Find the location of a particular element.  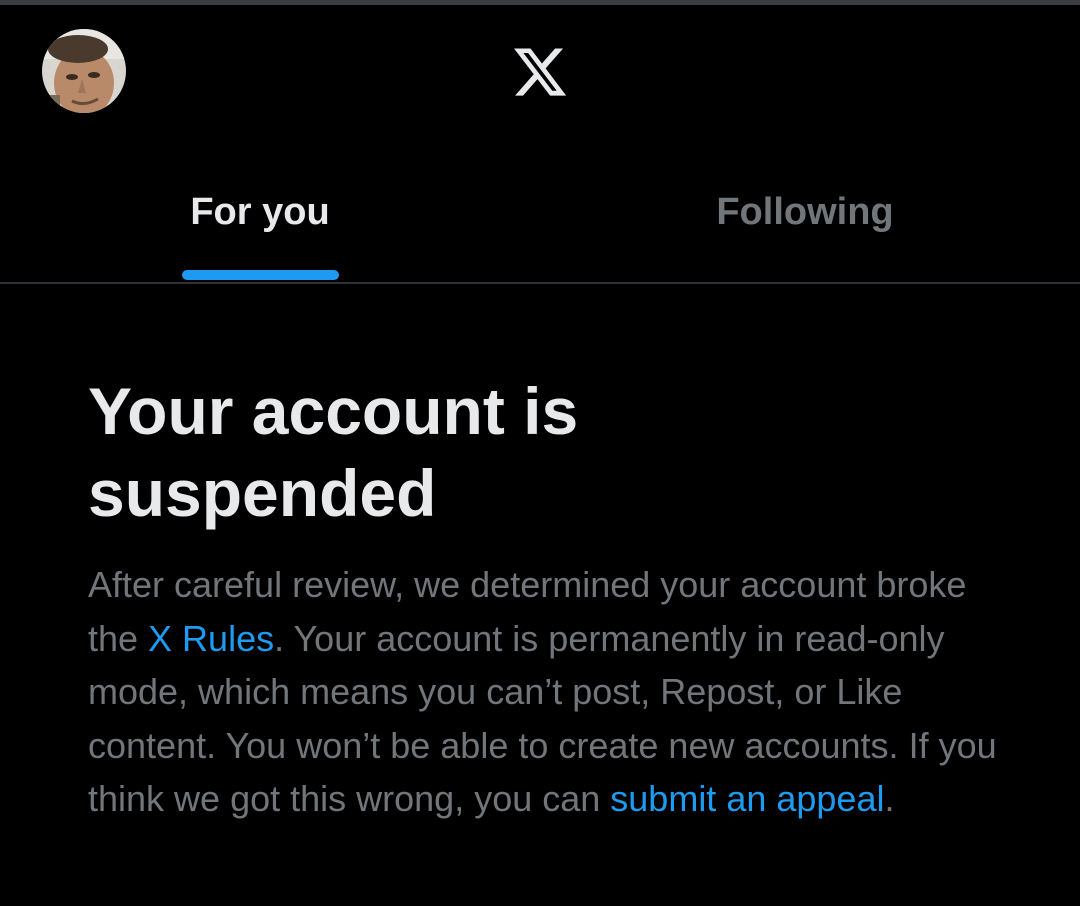

tab-for-you: For you is located at coordinates (270, 209).